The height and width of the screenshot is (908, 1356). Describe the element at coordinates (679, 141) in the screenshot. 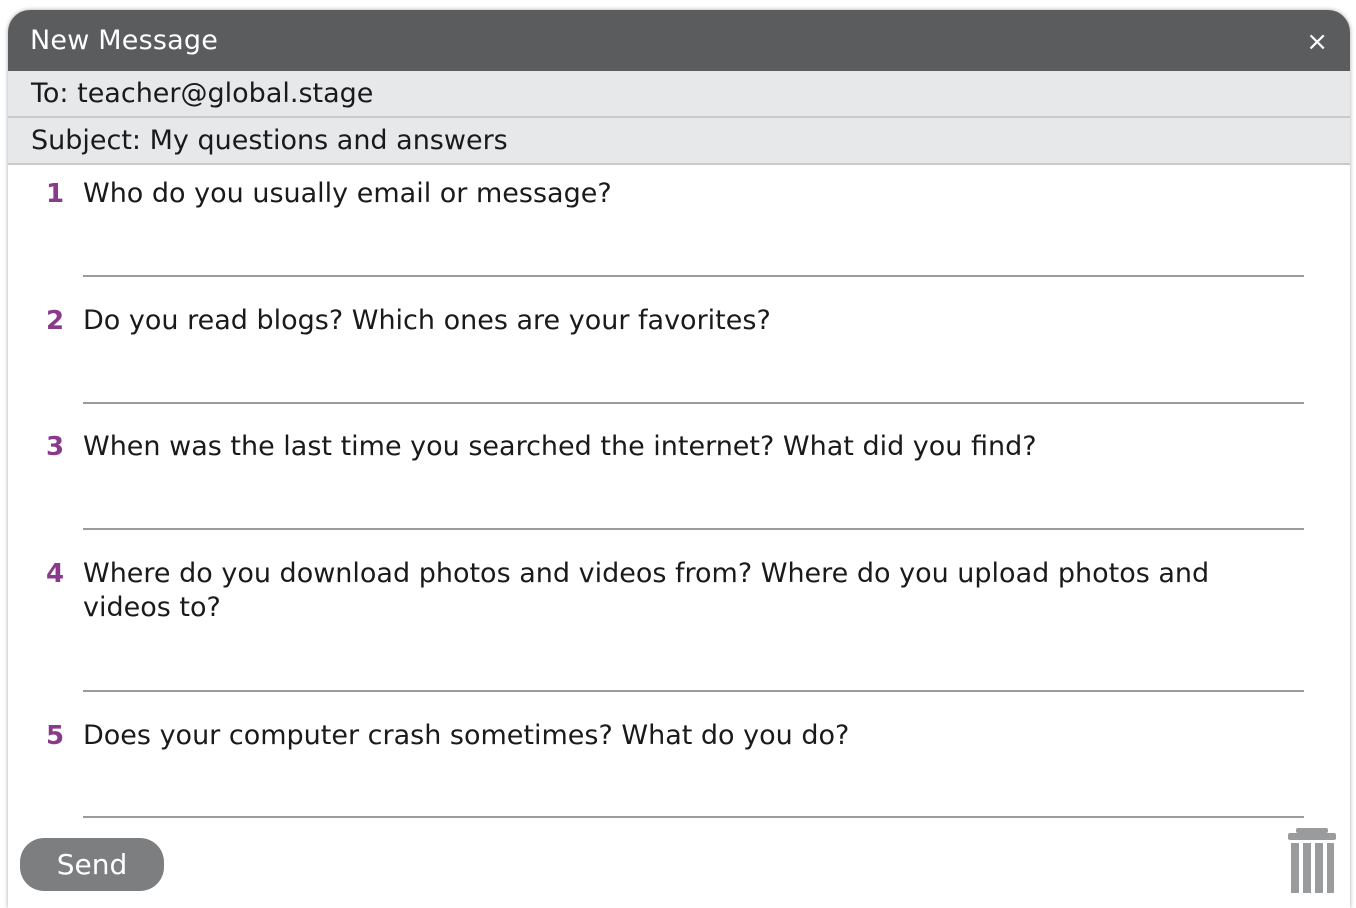

I see `subject-field: Subject: My questions and answers` at that location.